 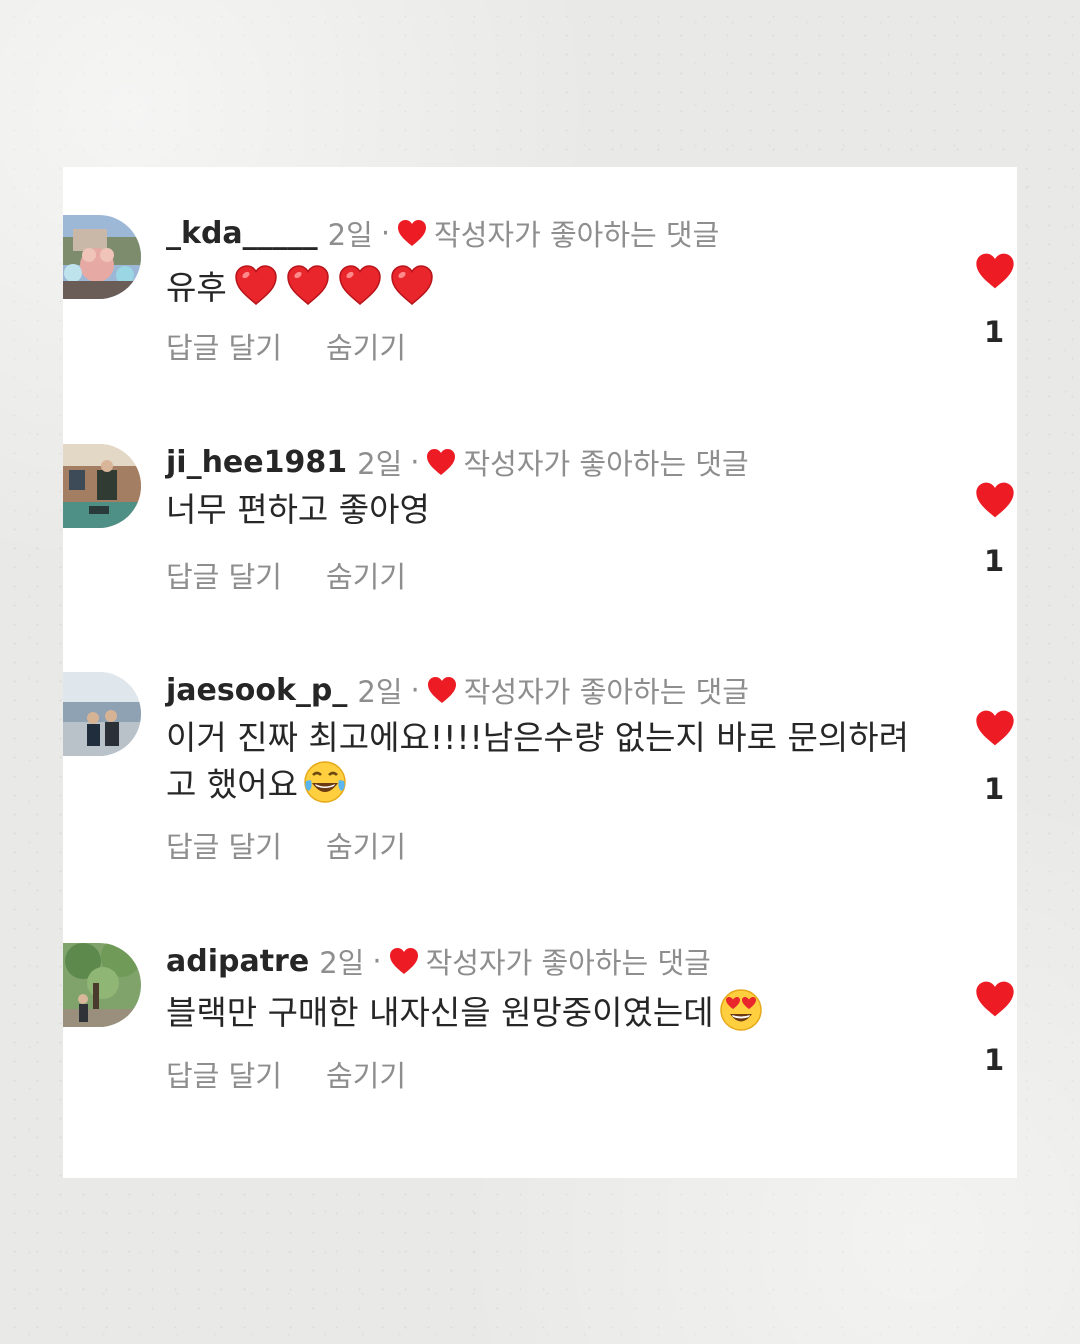 I want to click on username: adipatre, so click(x=237, y=961).